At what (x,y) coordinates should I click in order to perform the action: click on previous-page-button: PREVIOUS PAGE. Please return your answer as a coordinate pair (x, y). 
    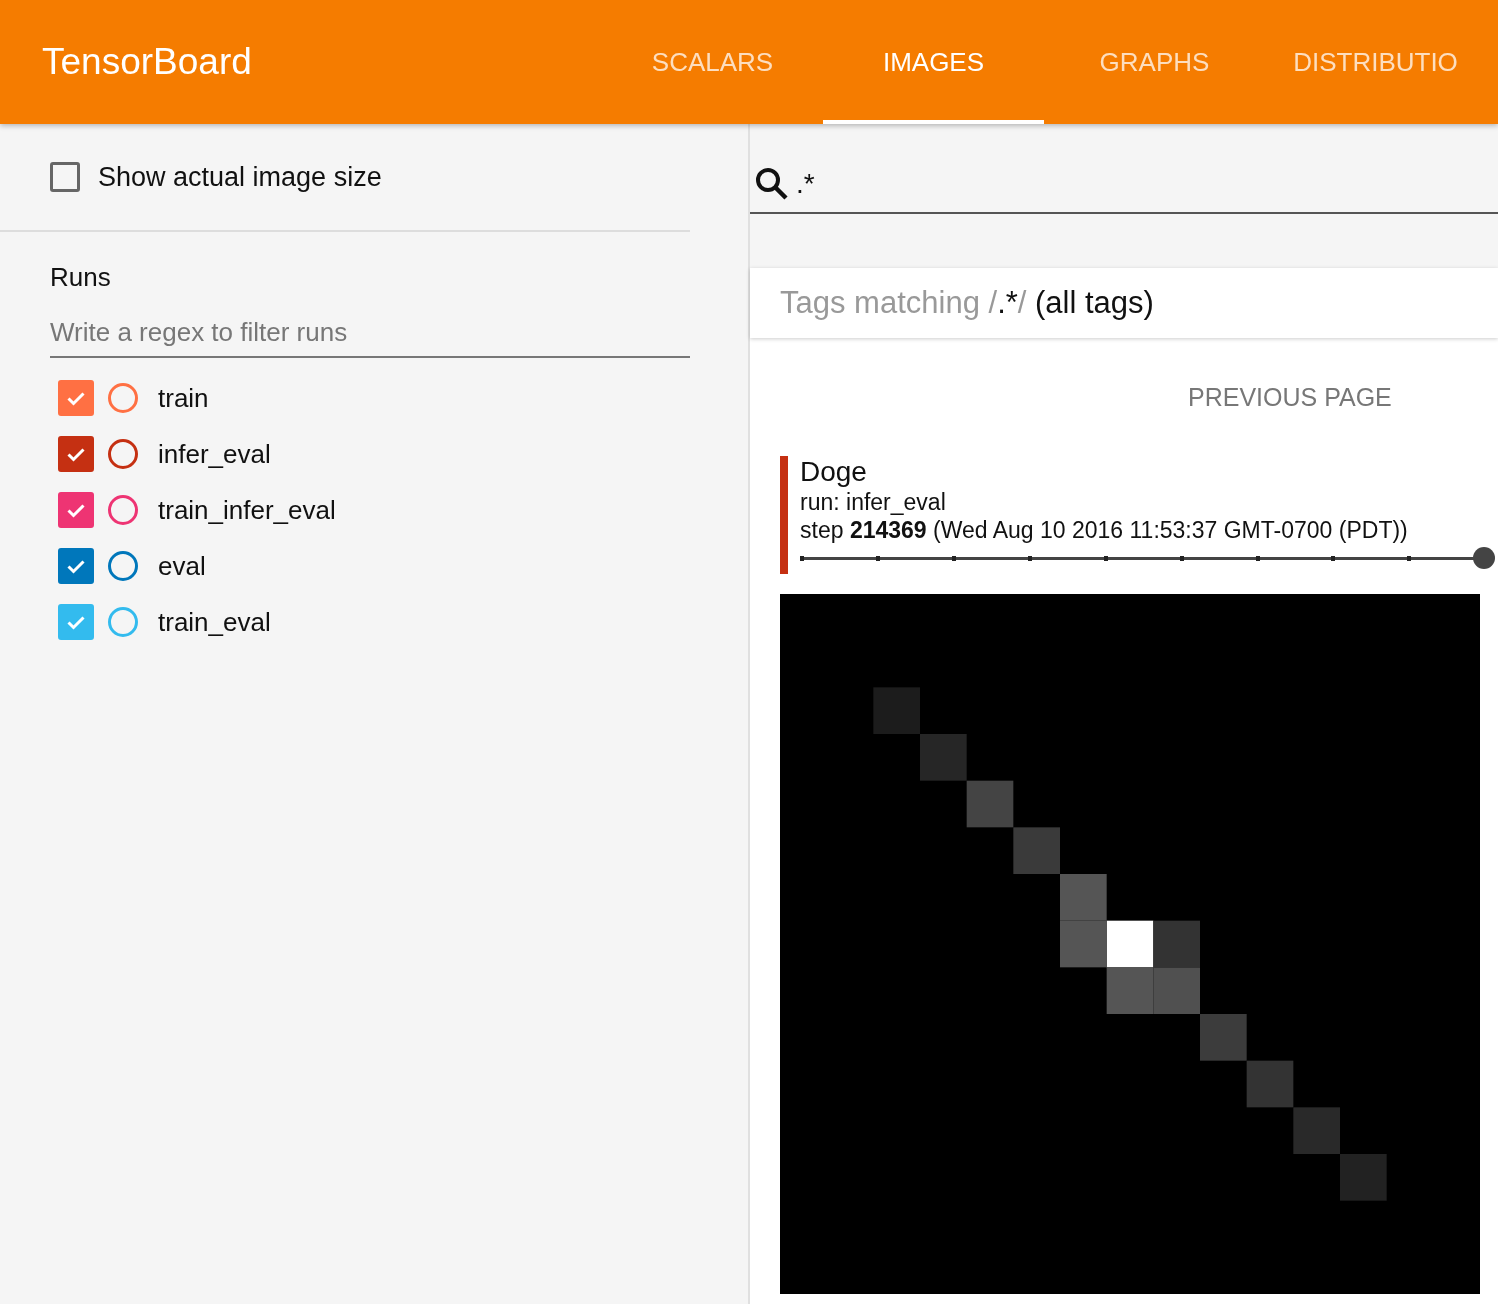
    Looking at the image, I should click on (1290, 397).